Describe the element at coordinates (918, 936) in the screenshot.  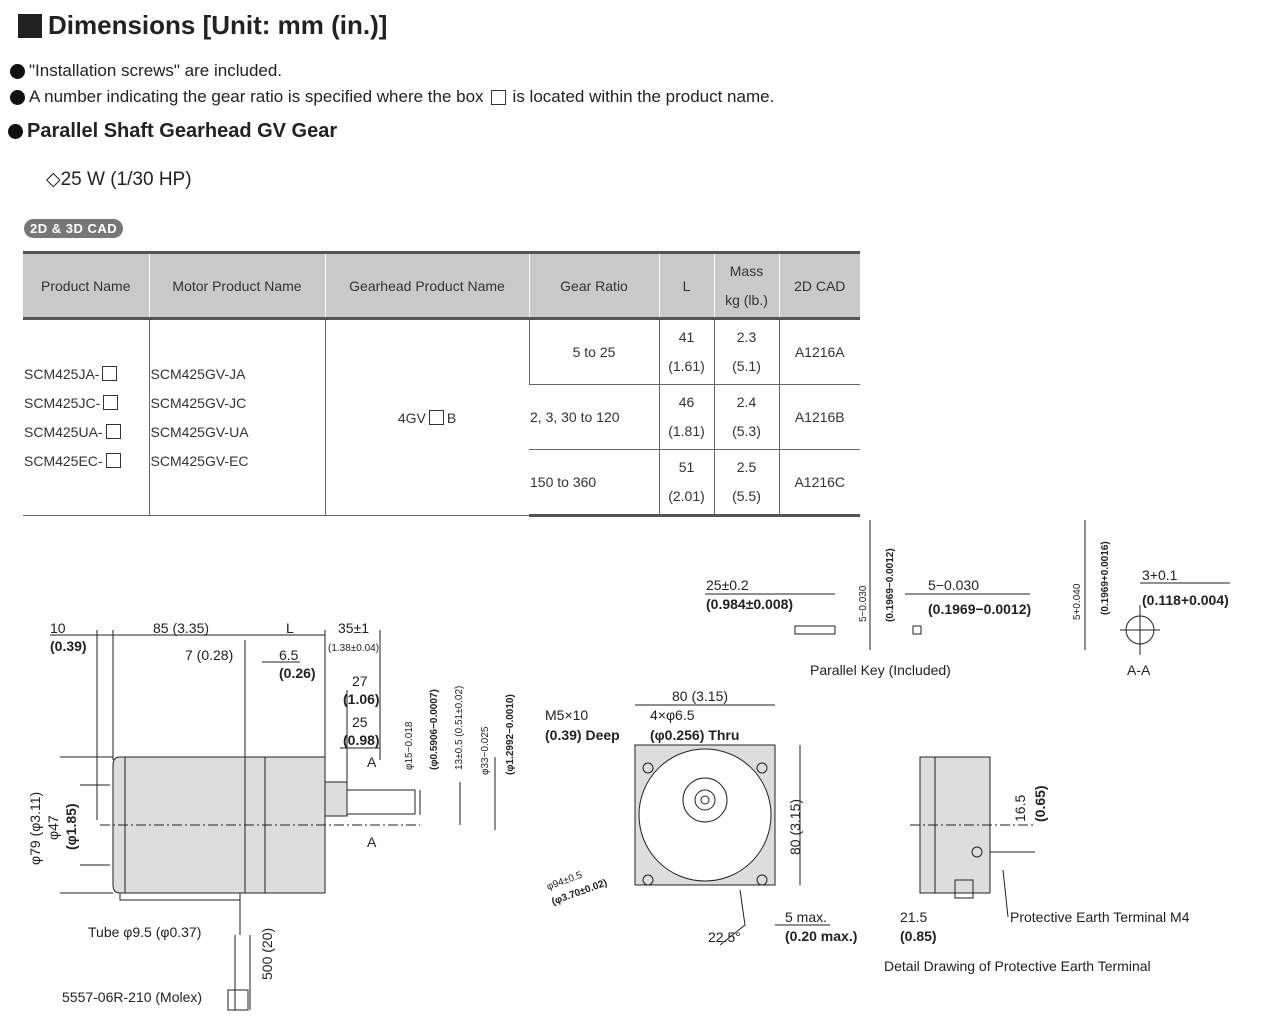
I see `svg-text: (0.85)` at that location.